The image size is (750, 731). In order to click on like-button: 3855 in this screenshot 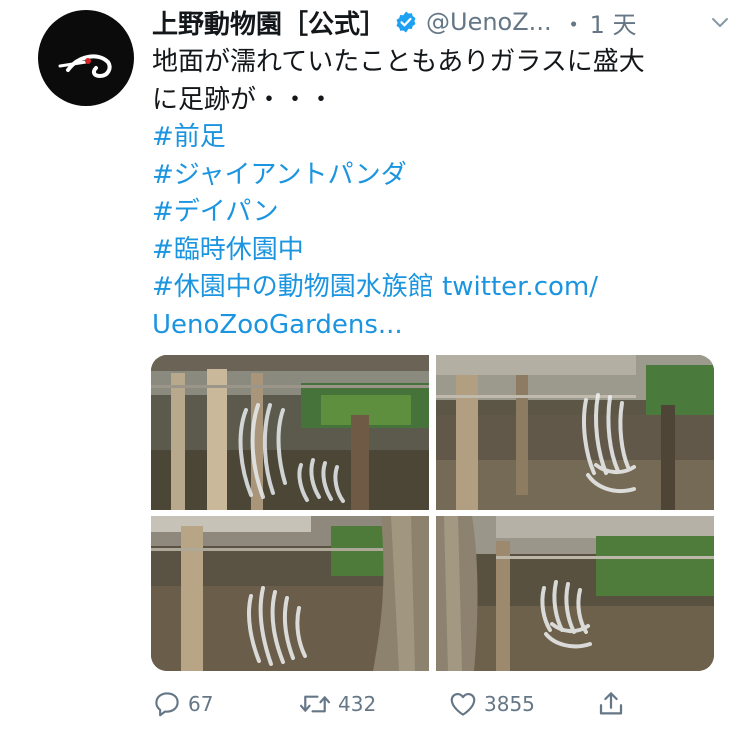, I will do `click(491, 704)`.